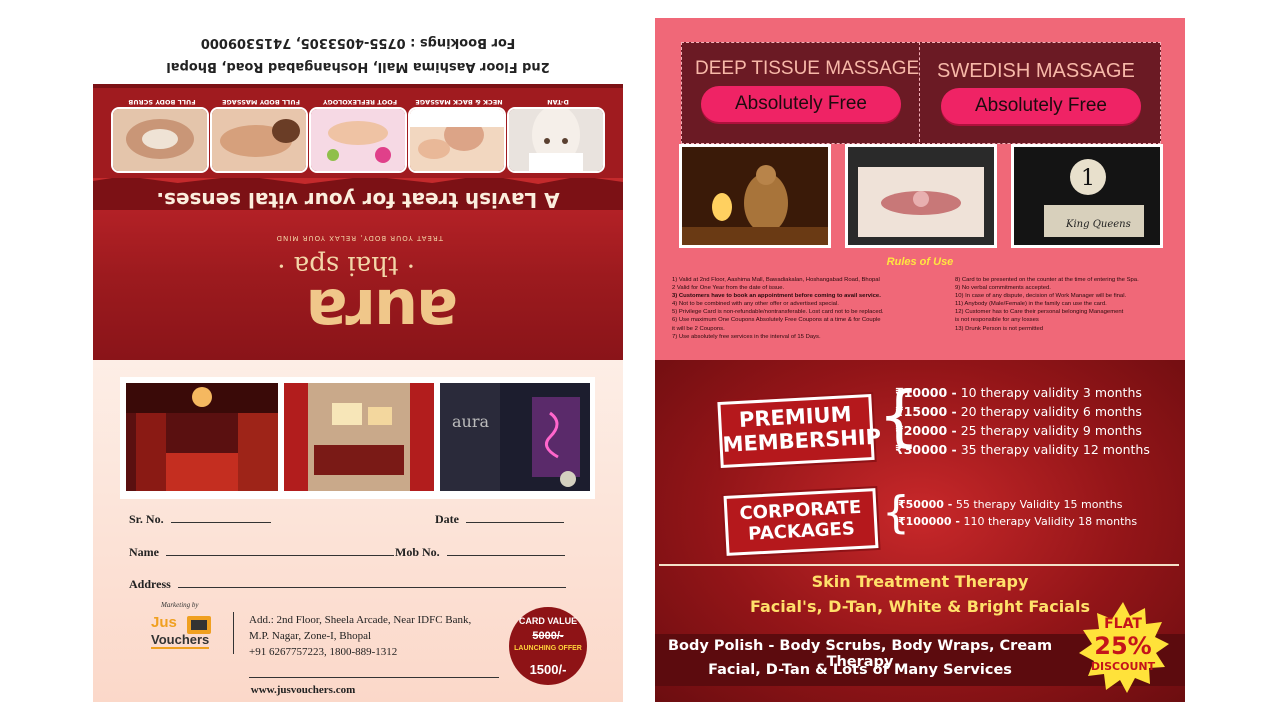 Image resolution: width=1280 pixels, height=720 pixels. Describe the element at coordinates (558, 102) in the screenshot. I see `service-label: D-TAN` at that location.